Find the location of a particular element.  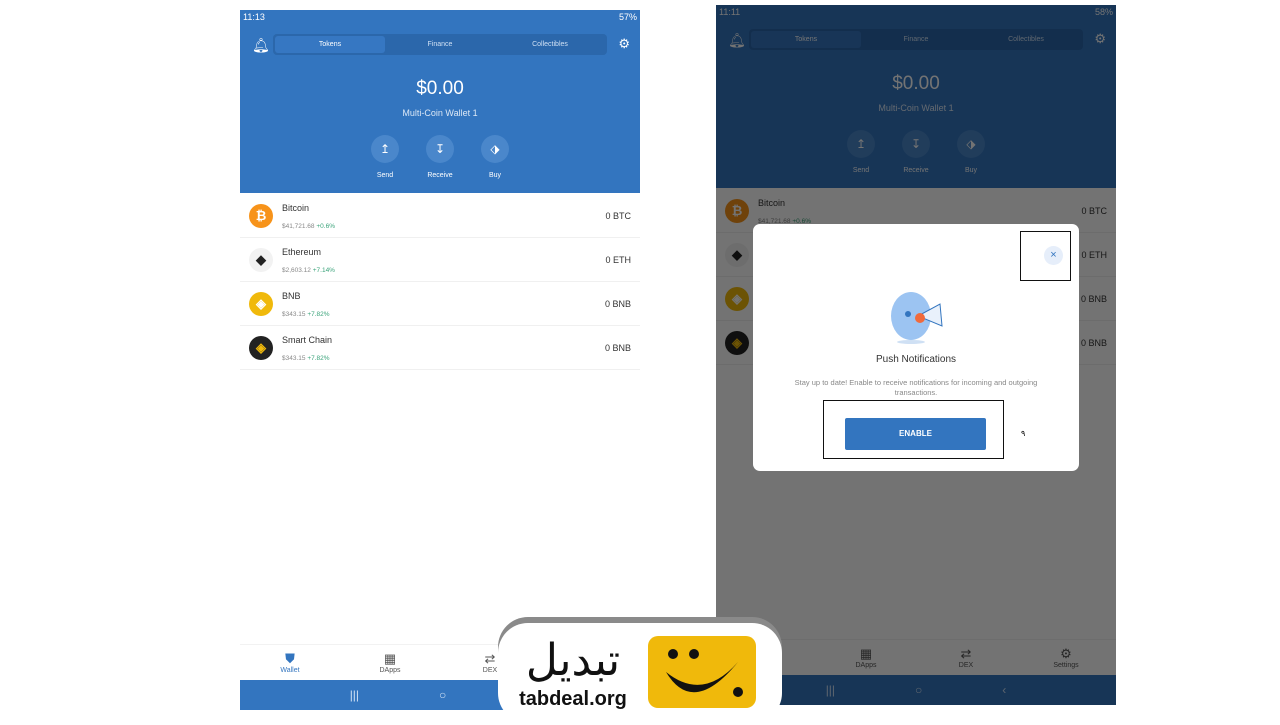

tab-tokens: Tokens is located at coordinates (330, 44).